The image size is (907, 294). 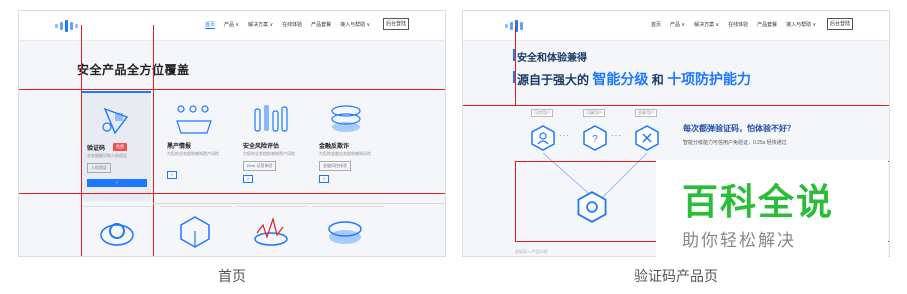 I want to click on headline-accent-1: 智能分级, so click(x=620, y=79).